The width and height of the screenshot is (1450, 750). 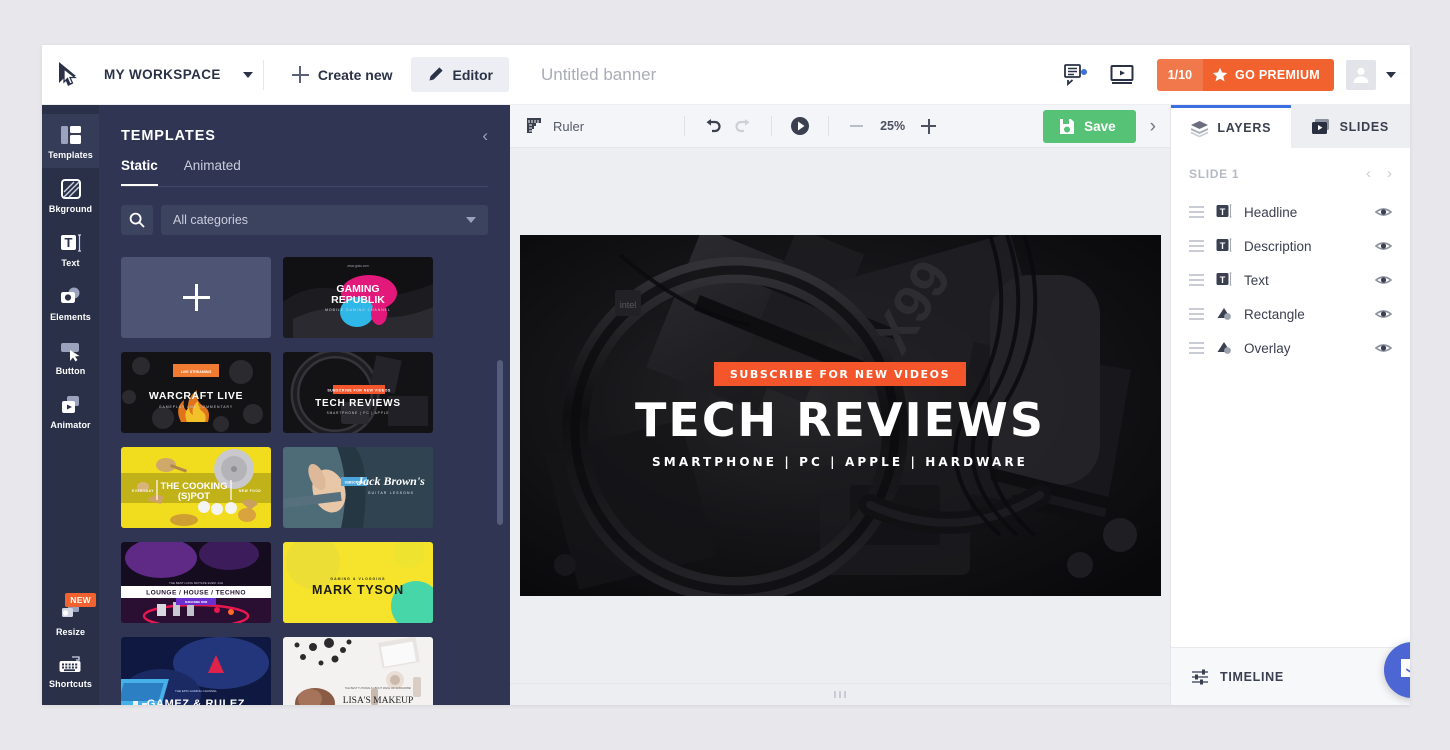 What do you see at coordinates (358, 413) in the screenshot?
I see `svg-text: SMARTPHONE | PC | APPLE` at bounding box center [358, 413].